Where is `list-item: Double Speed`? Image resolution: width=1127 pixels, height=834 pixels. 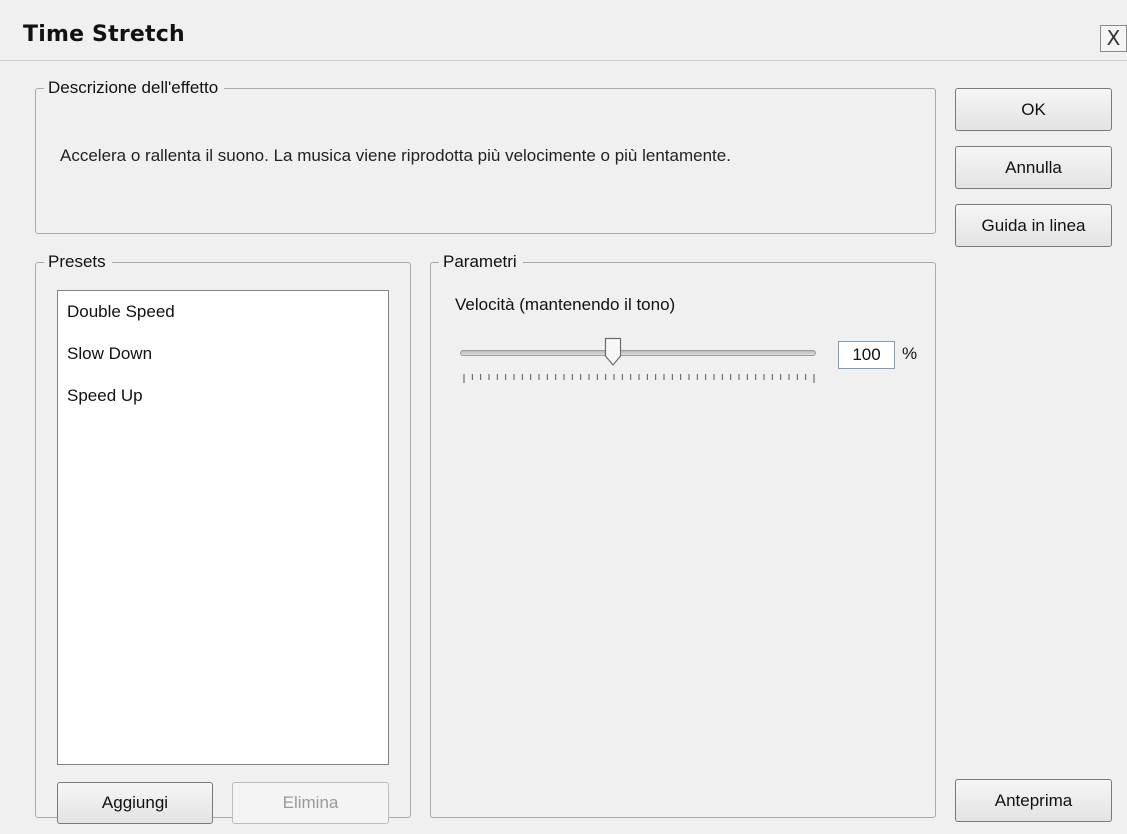
list-item: Double Speed is located at coordinates (121, 312).